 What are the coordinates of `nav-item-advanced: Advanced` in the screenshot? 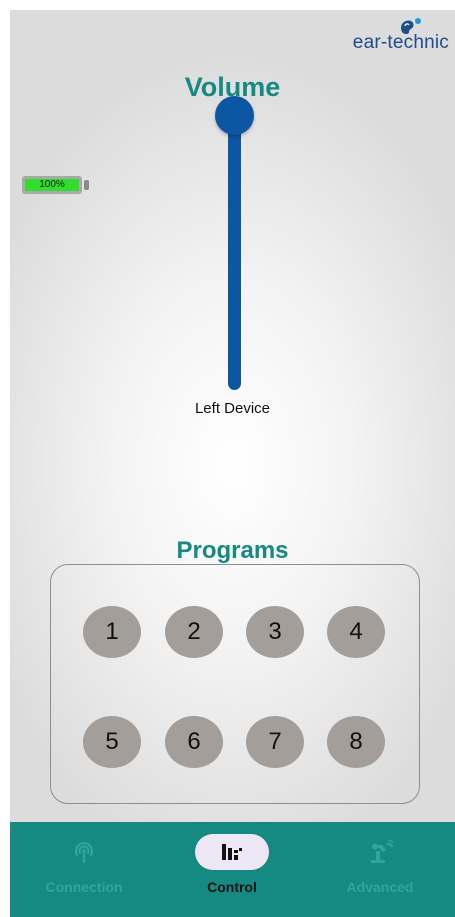 It's located at (380, 864).